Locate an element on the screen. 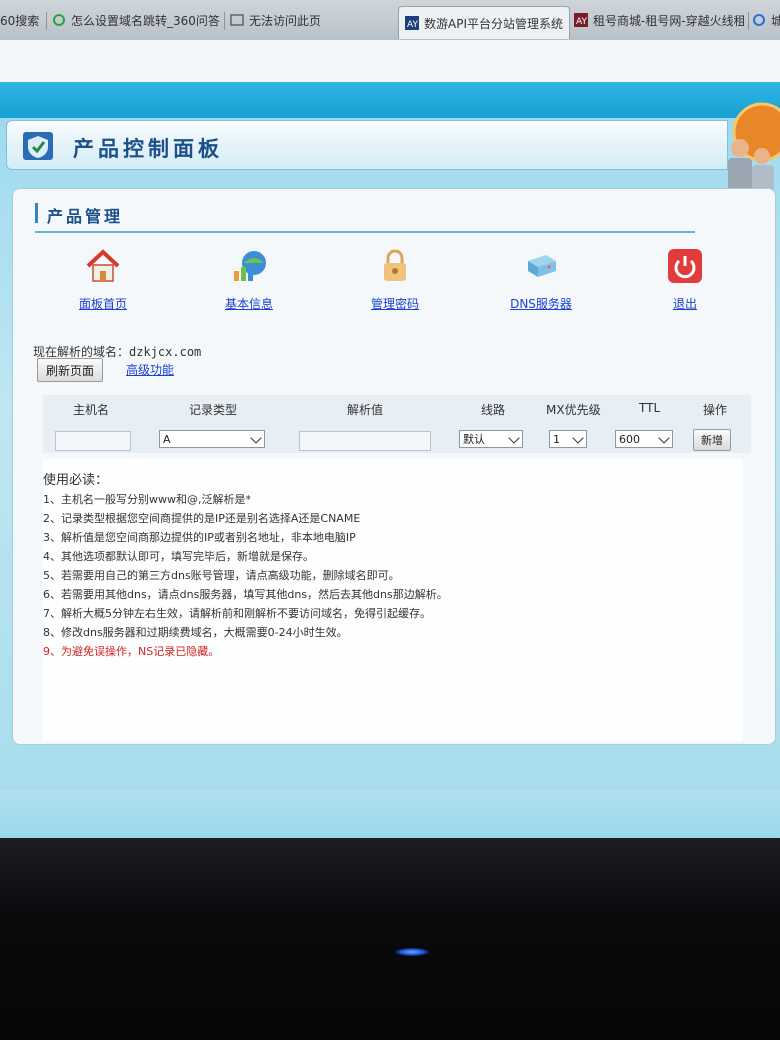 The image size is (780, 1040). record-type-value: A is located at coordinates (167, 439).